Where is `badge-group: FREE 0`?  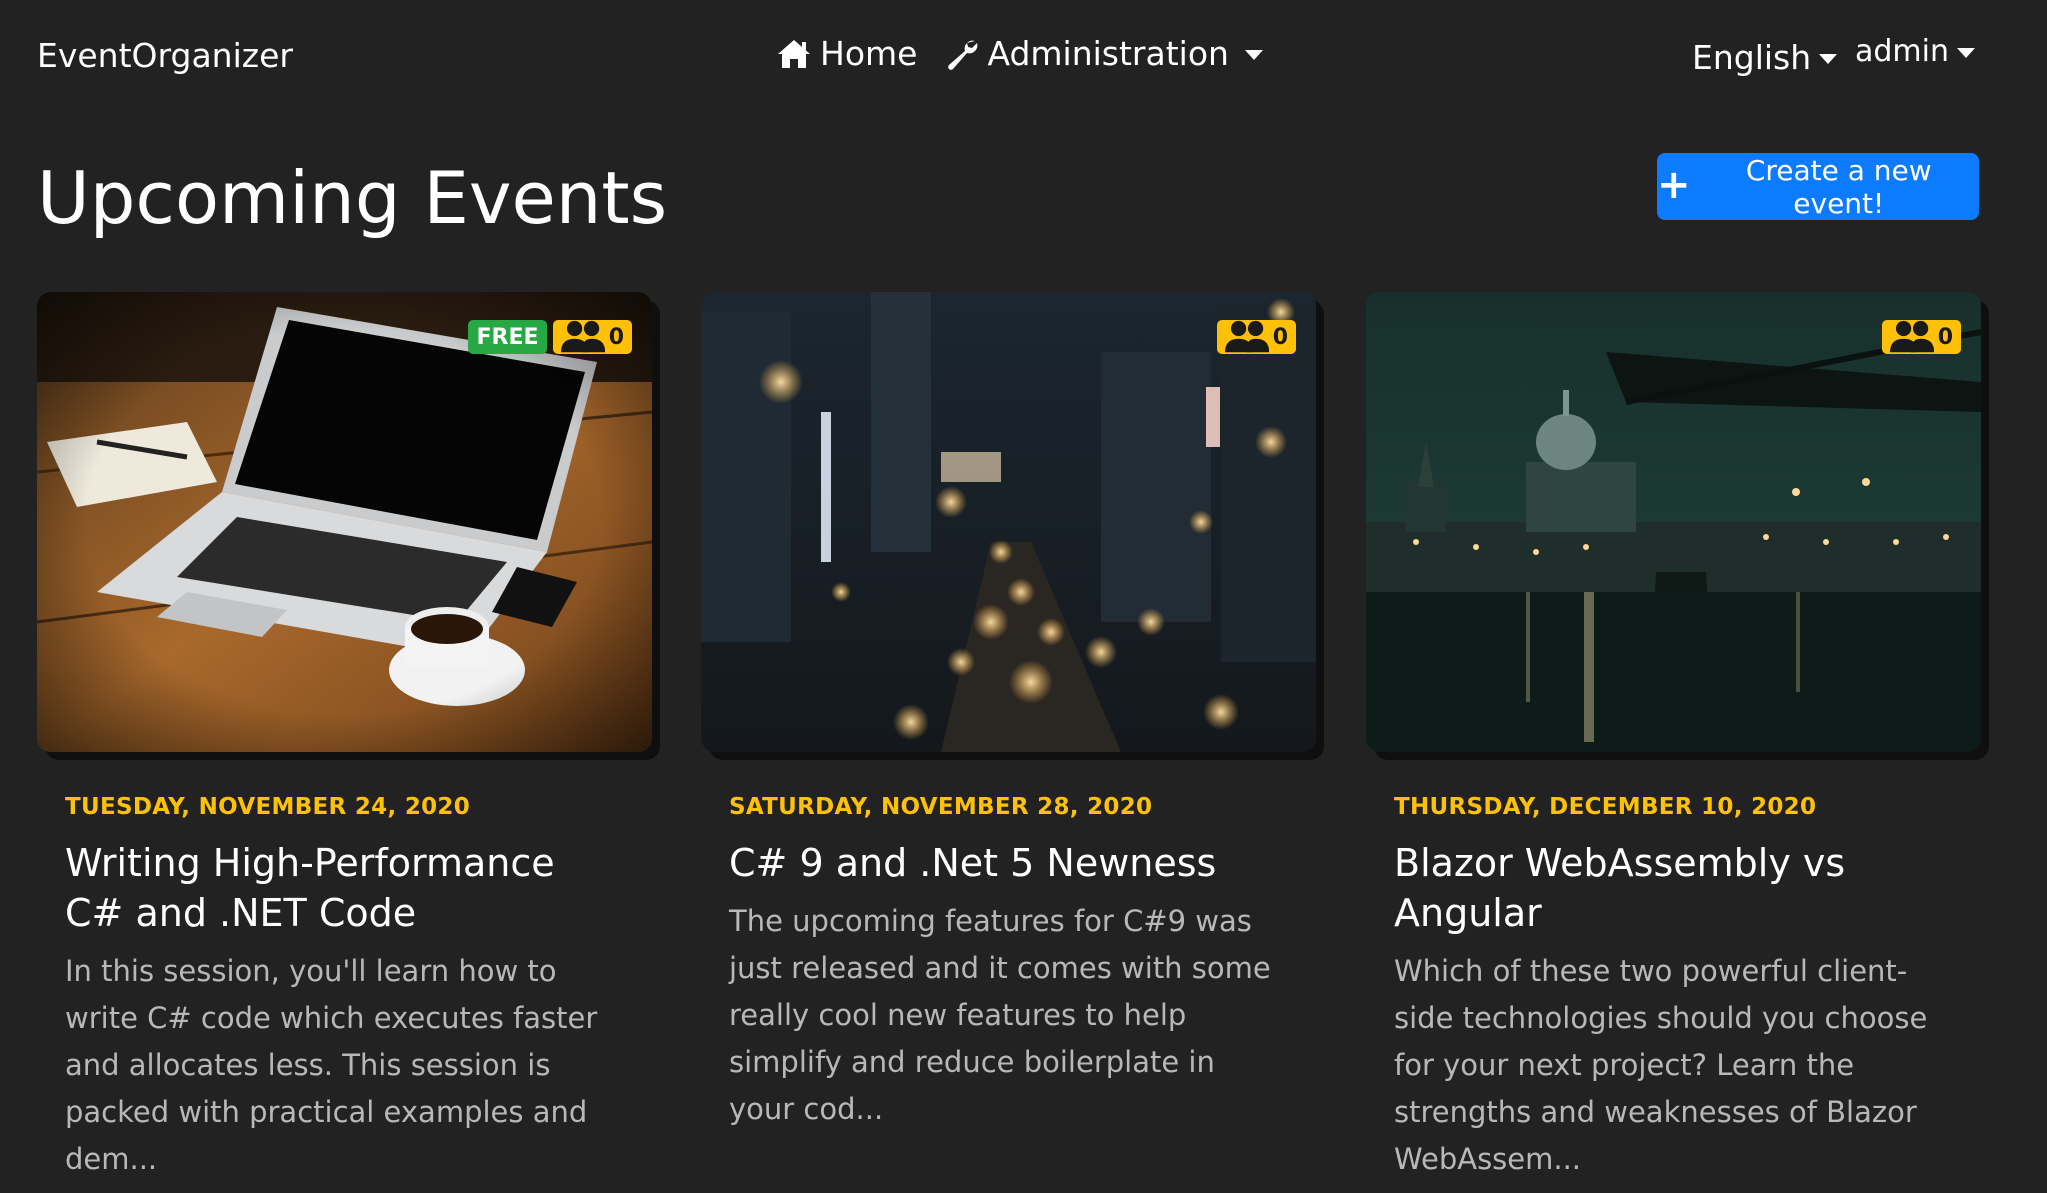
badge-group: FREE 0 is located at coordinates (550, 337).